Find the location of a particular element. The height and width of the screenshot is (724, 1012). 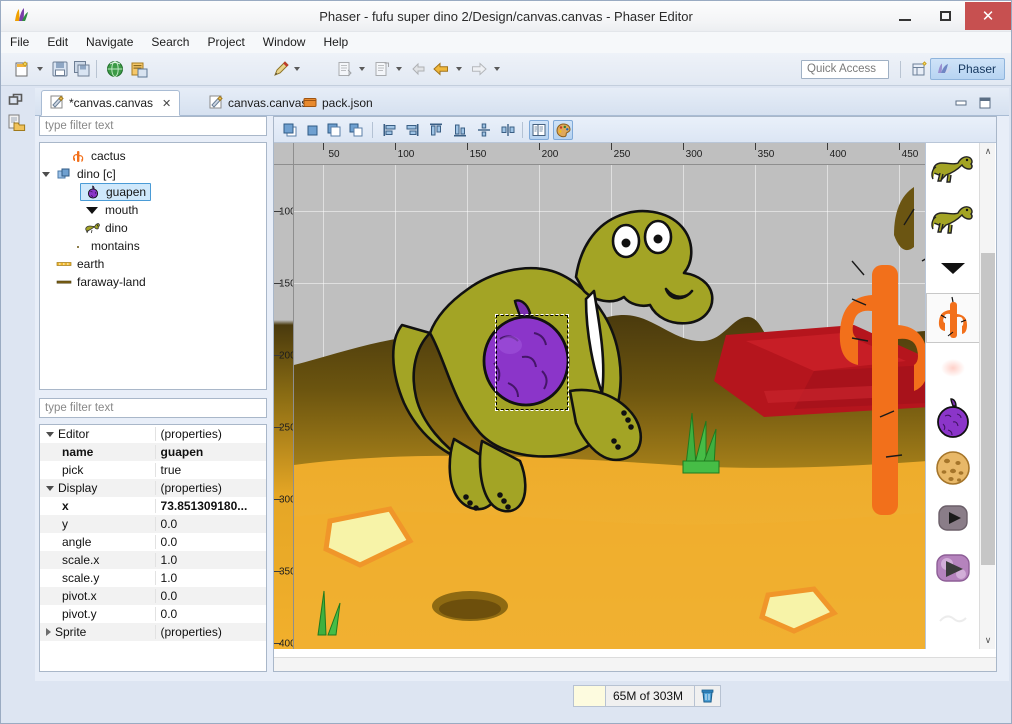

open-perspective-icon is located at coordinates (920, 69).